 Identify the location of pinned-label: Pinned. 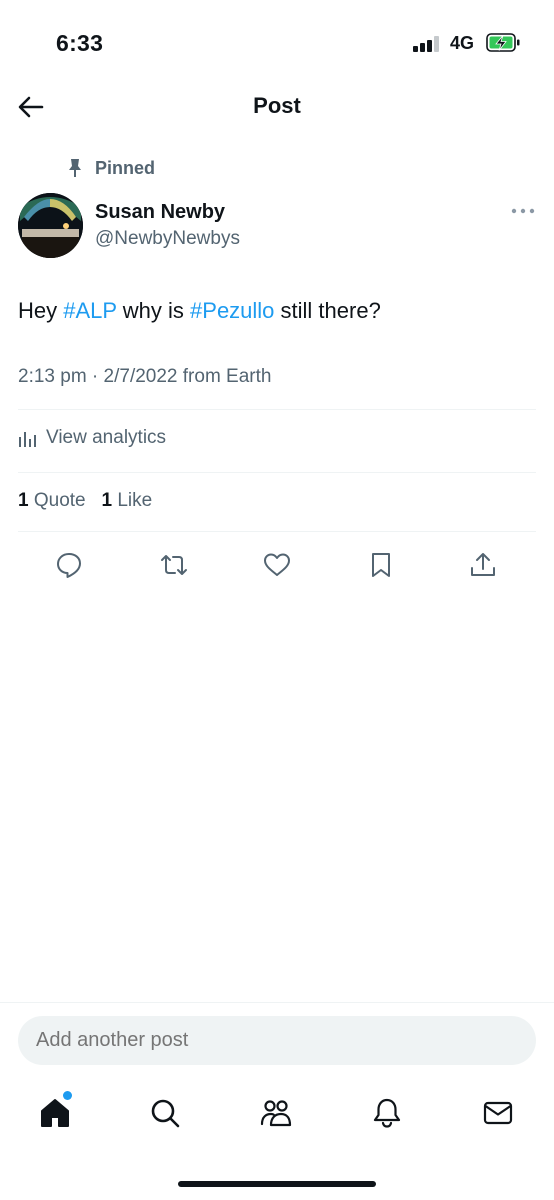
(125, 168).